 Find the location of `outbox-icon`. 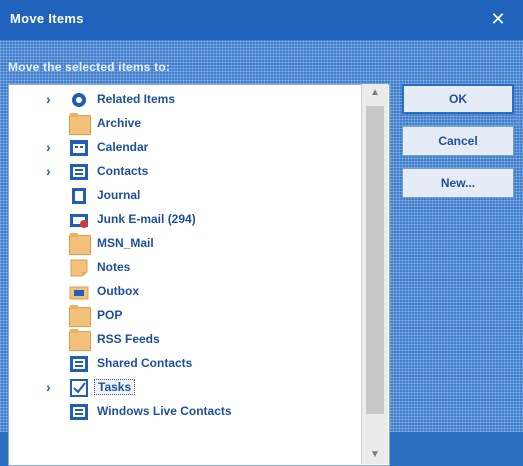

outbox-icon is located at coordinates (79, 292).